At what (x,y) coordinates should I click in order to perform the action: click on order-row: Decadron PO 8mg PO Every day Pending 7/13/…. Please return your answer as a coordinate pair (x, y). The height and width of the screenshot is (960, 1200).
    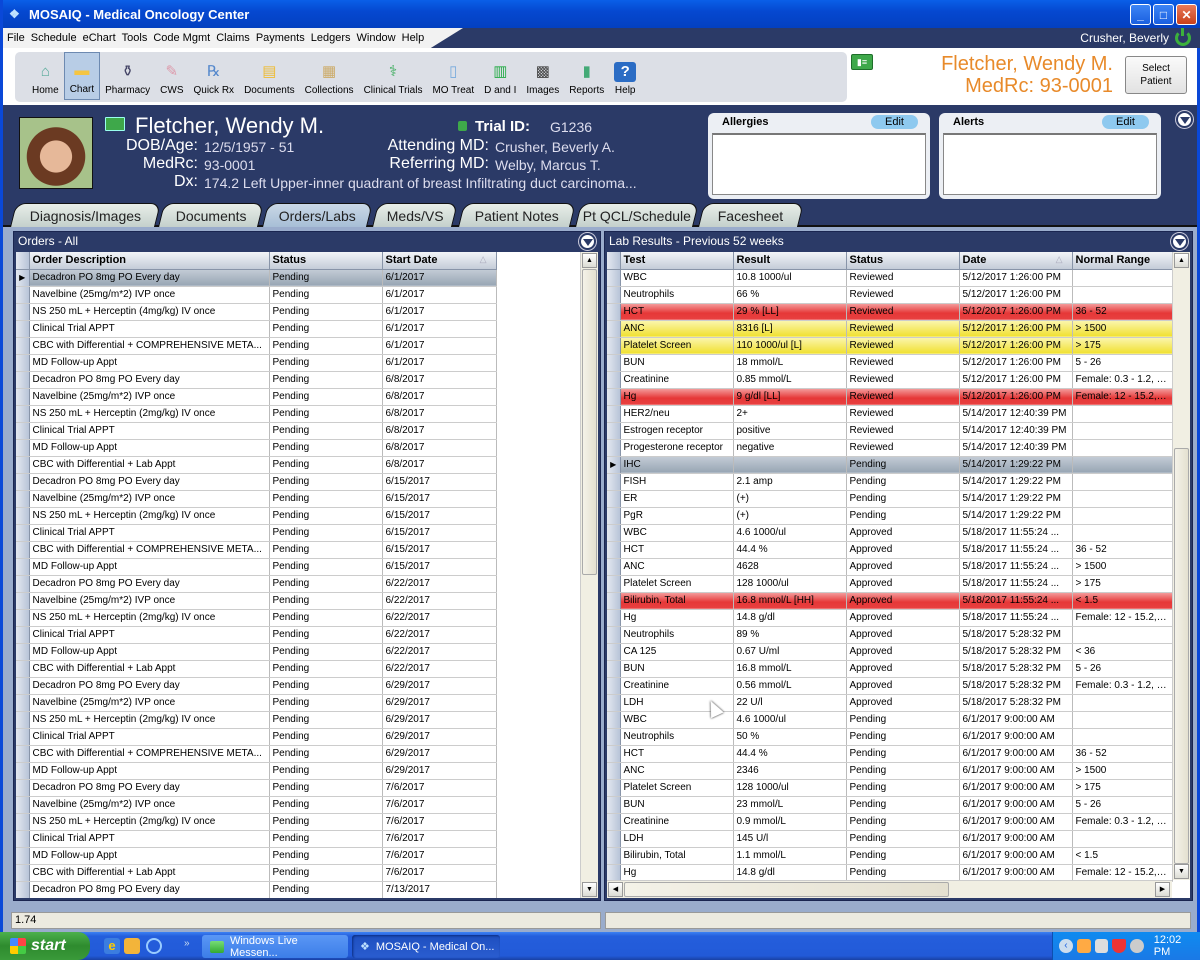
    Looking at the image, I should click on (256, 889).